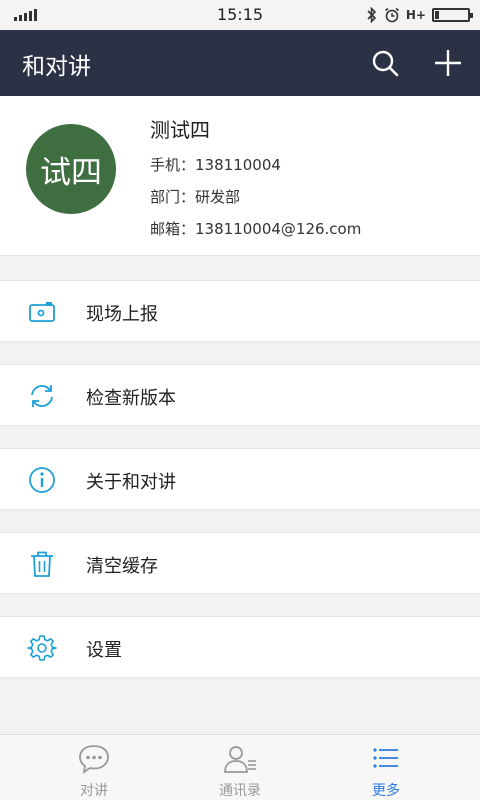 This screenshot has width=480, height=800. I want to click on department-value: 研发部, so click(218, 197).